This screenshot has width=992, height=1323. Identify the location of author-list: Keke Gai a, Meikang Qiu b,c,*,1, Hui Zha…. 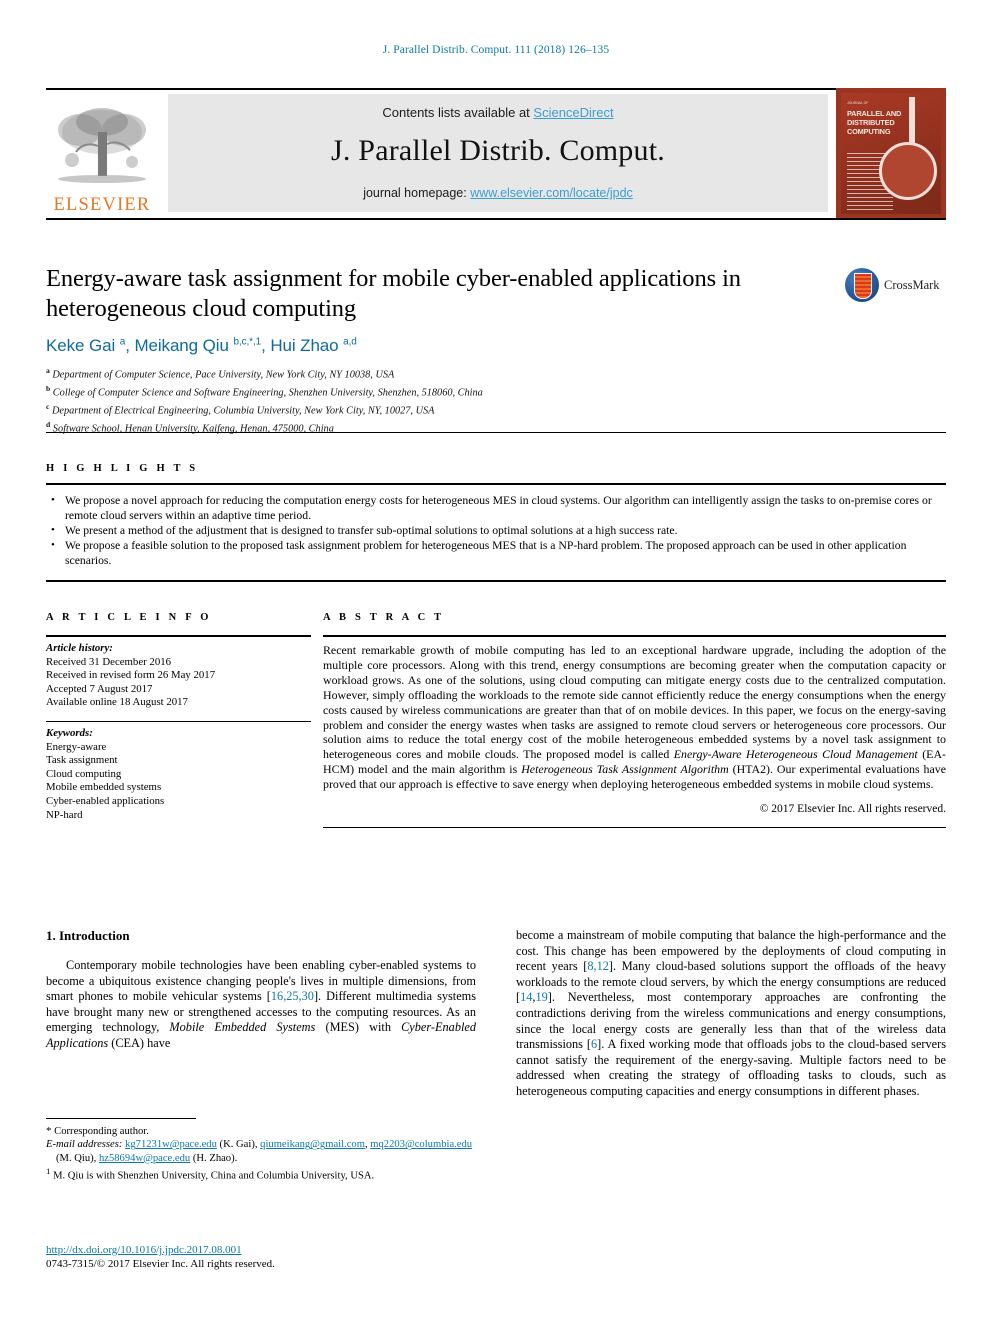
(201, 345).